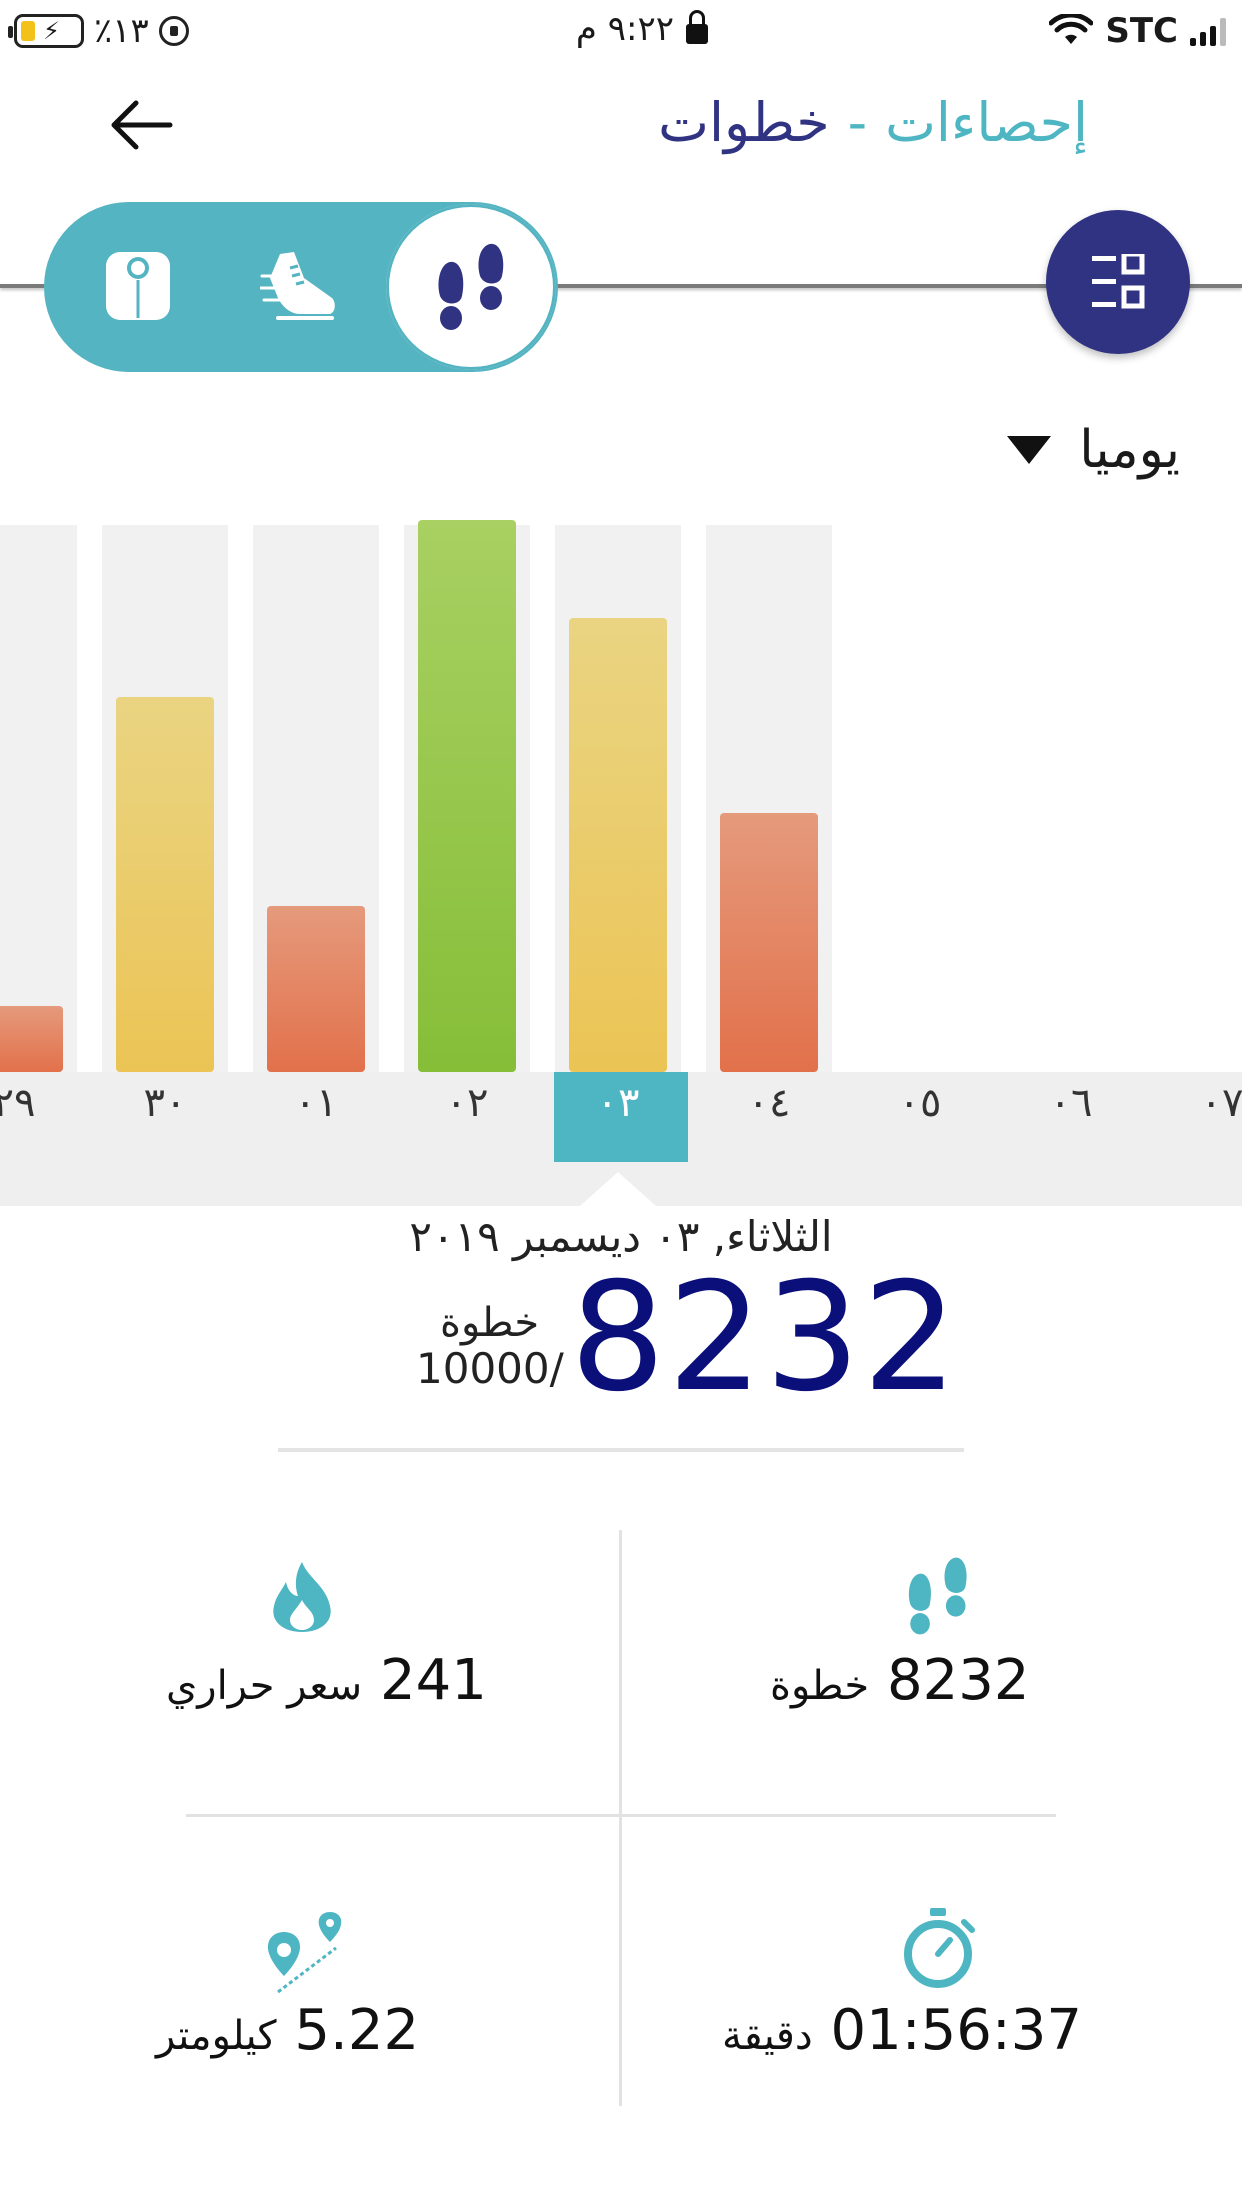  I want to click on lock-icon, so click(697, 27).